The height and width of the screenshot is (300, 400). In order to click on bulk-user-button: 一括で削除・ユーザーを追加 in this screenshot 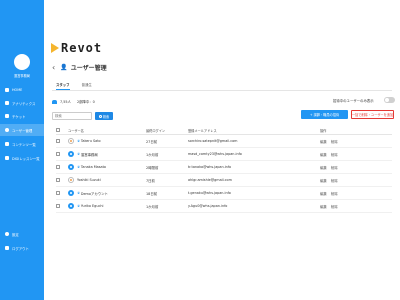, I will do `click(372, 114)`.